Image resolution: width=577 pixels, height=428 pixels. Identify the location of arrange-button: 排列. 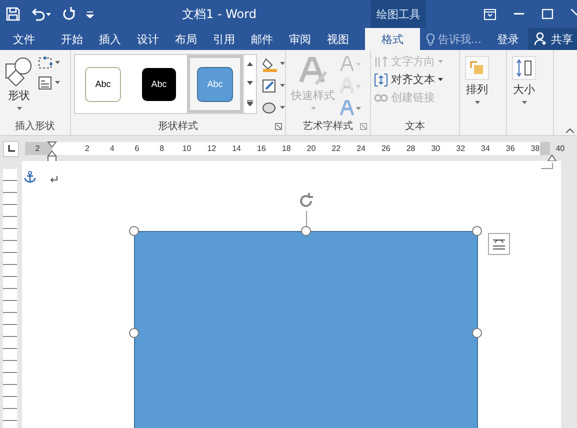
(477, 80).